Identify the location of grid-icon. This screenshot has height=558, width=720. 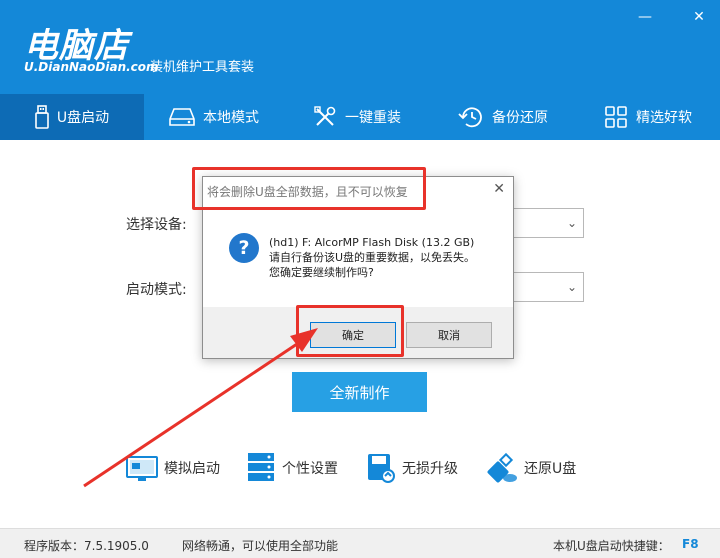
(616, 117).